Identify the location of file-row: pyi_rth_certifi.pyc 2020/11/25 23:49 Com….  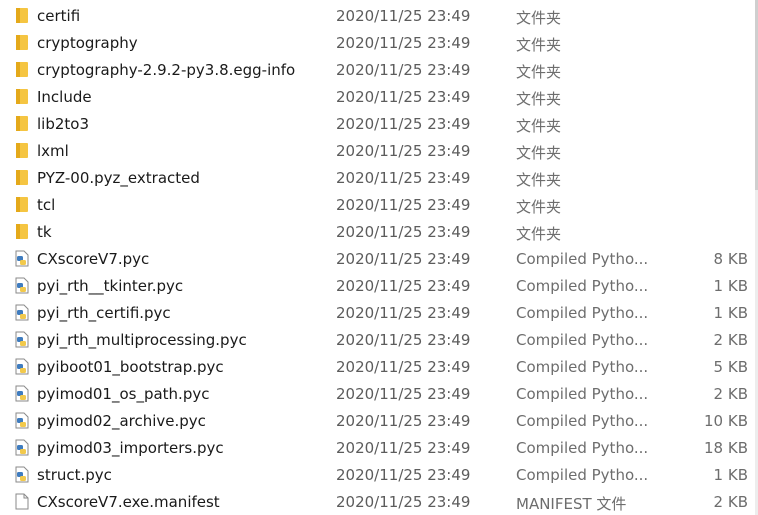
(377, 312).